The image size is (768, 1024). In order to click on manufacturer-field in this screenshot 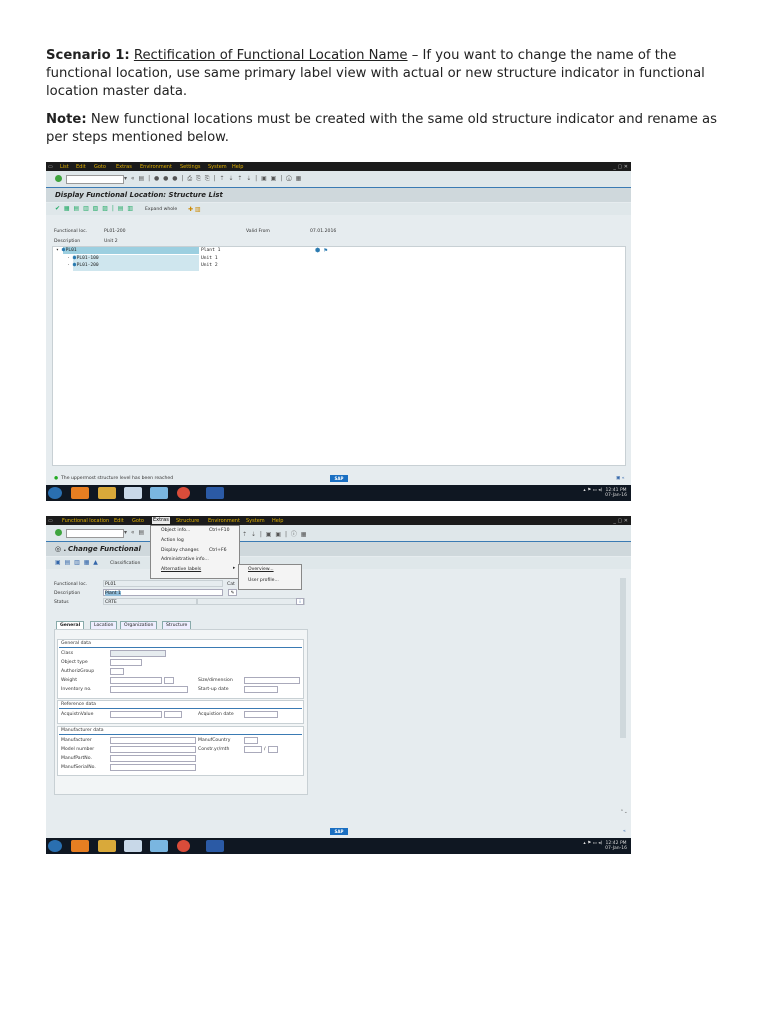, I will do `click(153, 740)`.